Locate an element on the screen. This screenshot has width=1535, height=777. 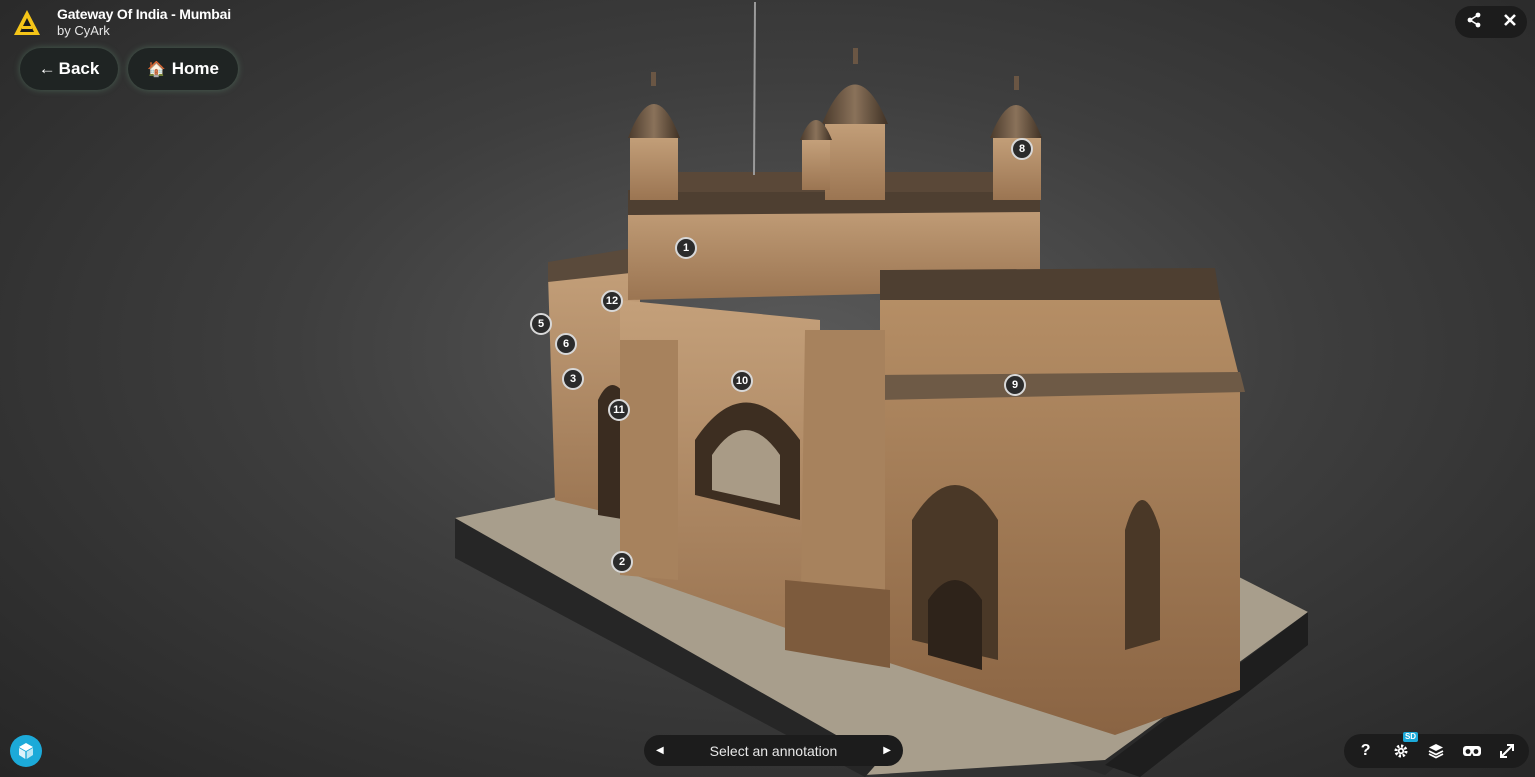
annotation-select-label: Select an annotation is located at coordinates (774, 751).